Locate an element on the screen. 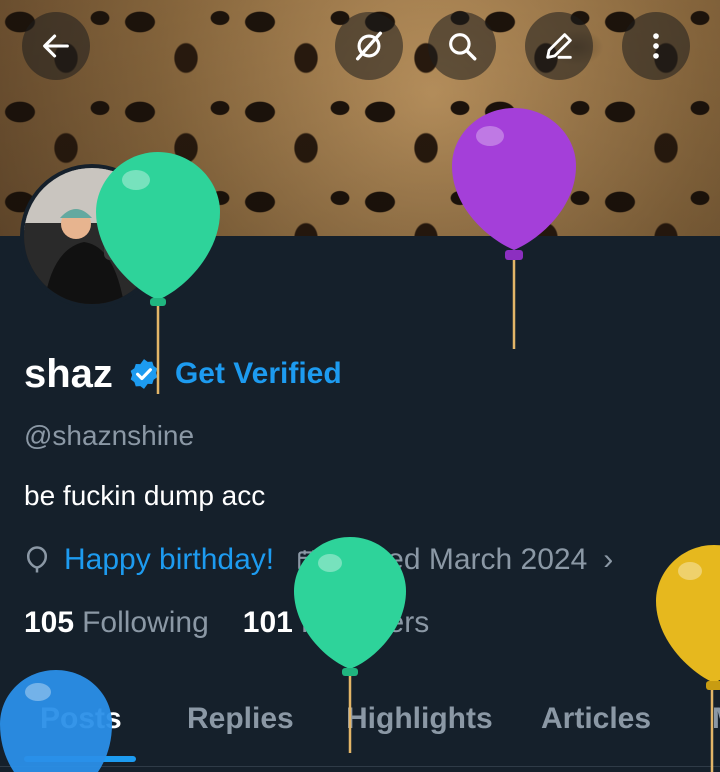 This screenshot has width=720, height=772. arrow-left-icon is located at coordinates (56, 46).